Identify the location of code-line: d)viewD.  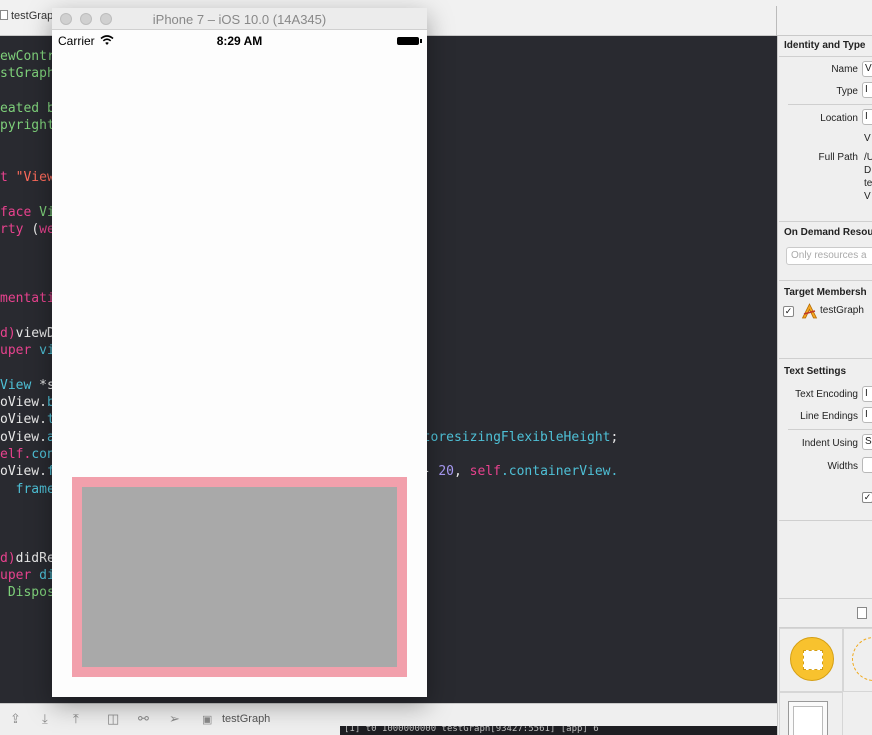
(27, 334).